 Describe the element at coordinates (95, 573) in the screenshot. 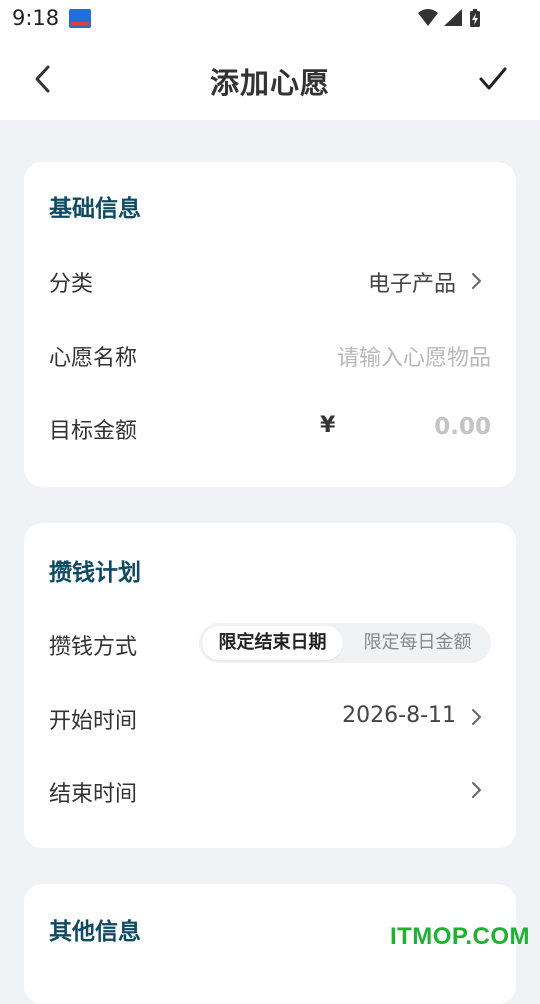

I see `saving-plan-title: 攒钱计划` at that location.